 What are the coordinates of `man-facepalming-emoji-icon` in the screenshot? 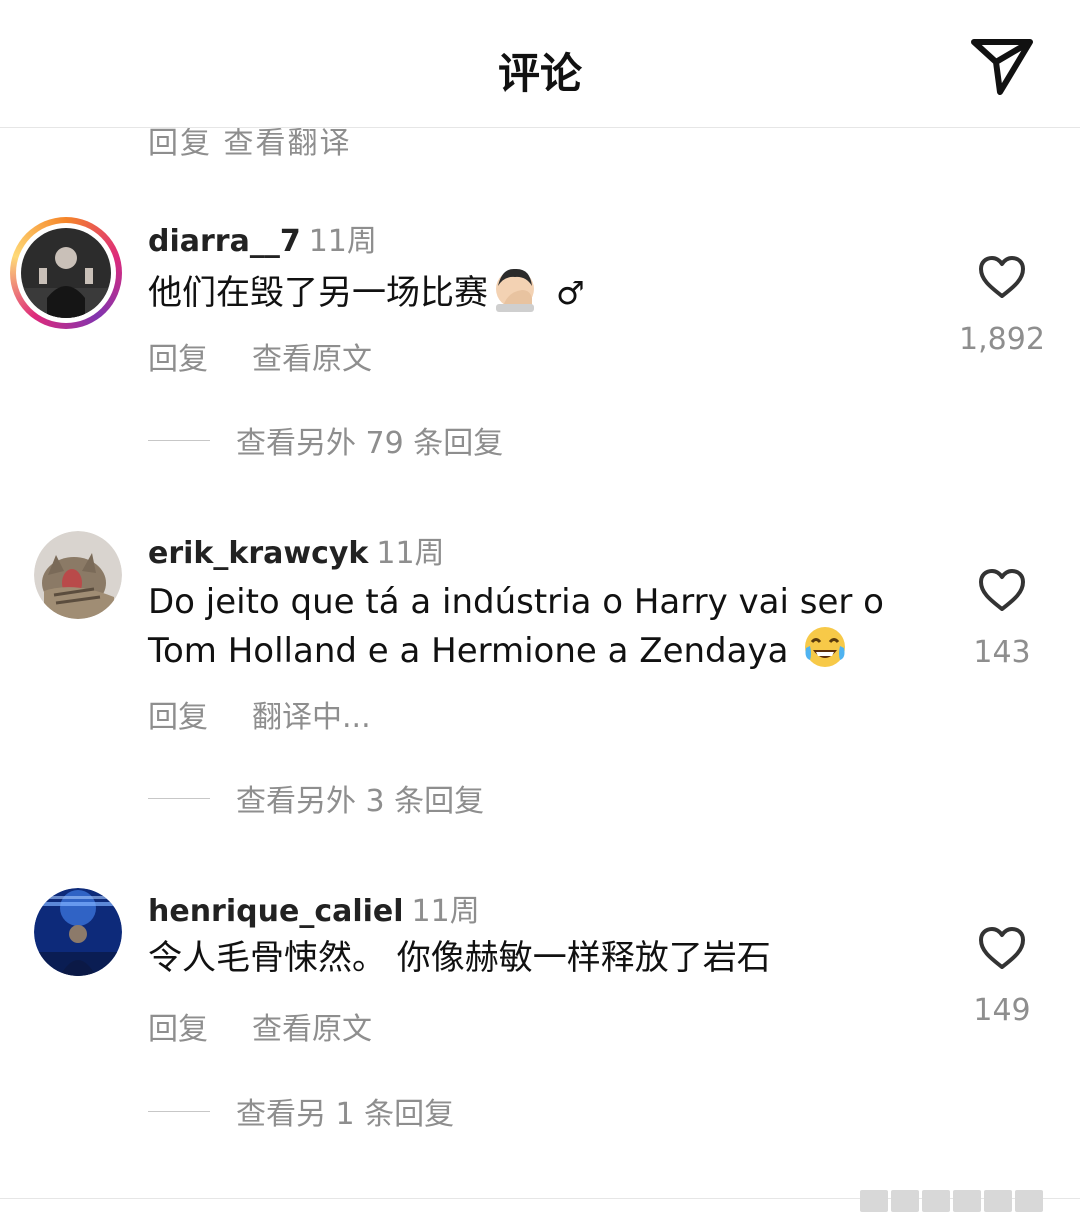 It's located at (515, 290).